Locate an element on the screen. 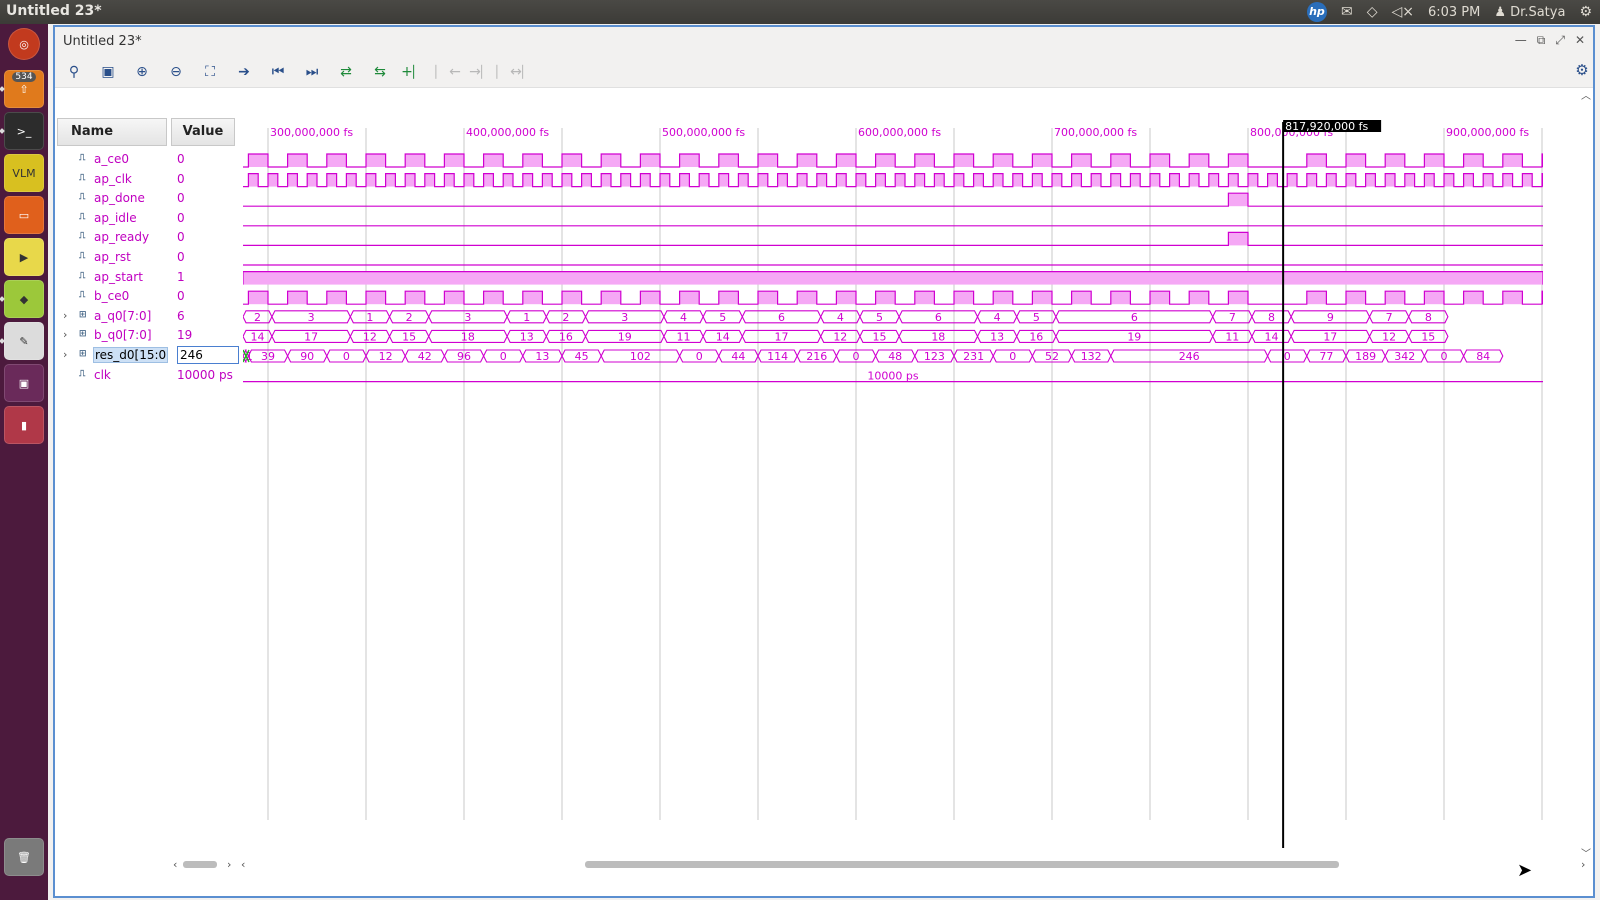  text-editor-icon: ✎ is located at coordinates (24, 341).